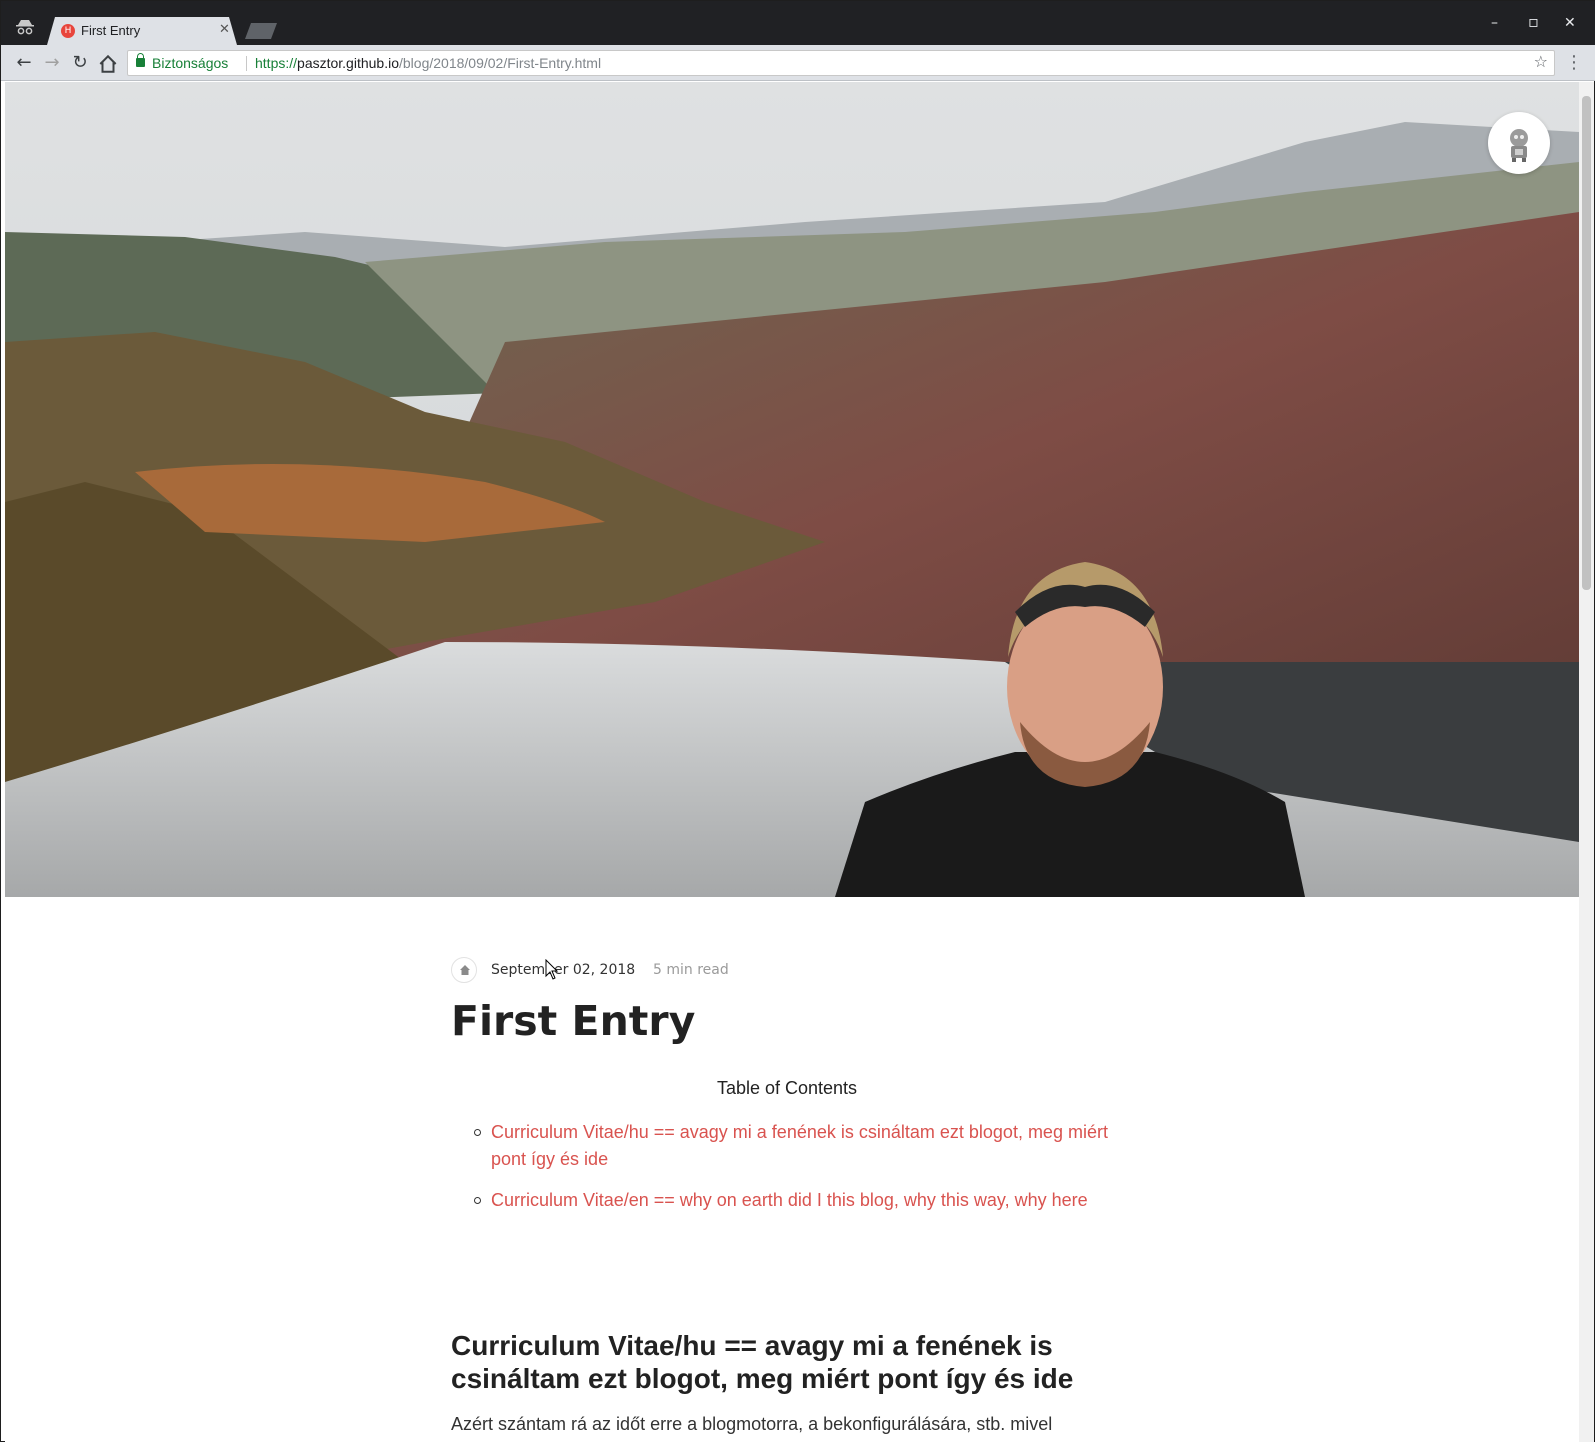  Describe the element at coordinates (573, 1021) in the screenshot. I see `post-title: First Entry` at that location.